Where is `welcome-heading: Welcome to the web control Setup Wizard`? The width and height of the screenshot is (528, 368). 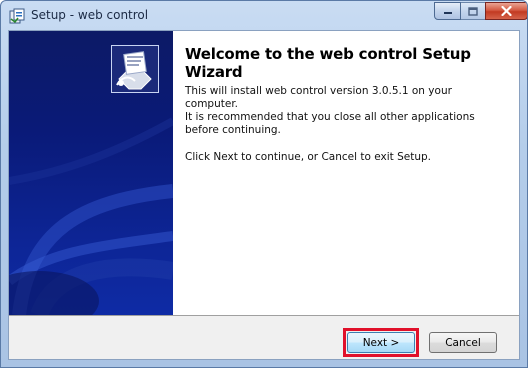
welcome-heading: Welcome to the web control Setup Wizard is located at coordinates (328, 63).